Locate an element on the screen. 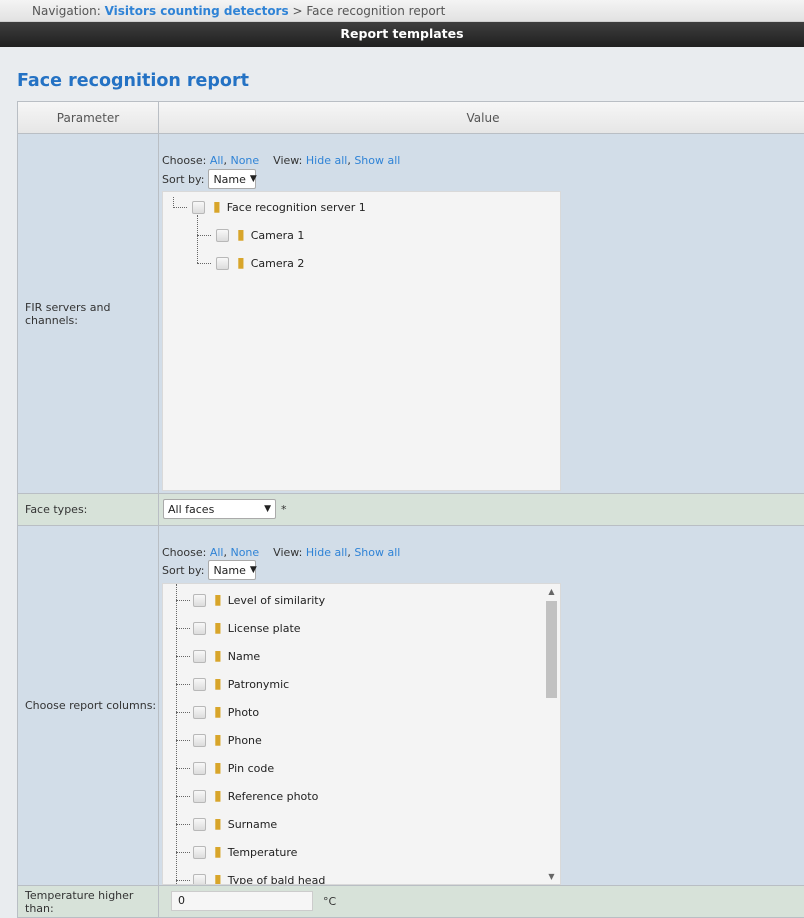 The width and height of the screenshot is (804, 918). column-item: ▮ Photo is located at coordinates (226, 712).